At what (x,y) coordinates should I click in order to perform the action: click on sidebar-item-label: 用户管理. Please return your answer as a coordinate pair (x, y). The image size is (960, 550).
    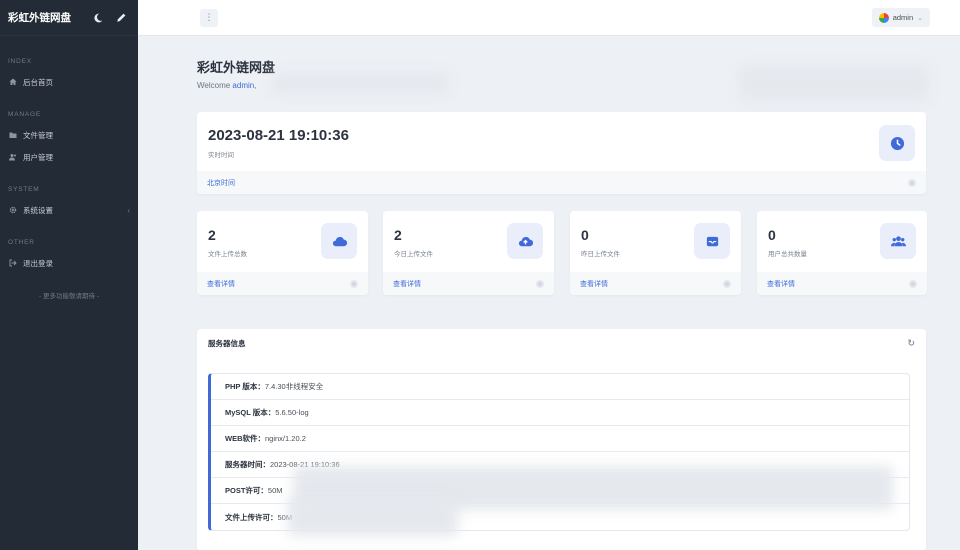
    Looking at the image, I should click on (38, 157).